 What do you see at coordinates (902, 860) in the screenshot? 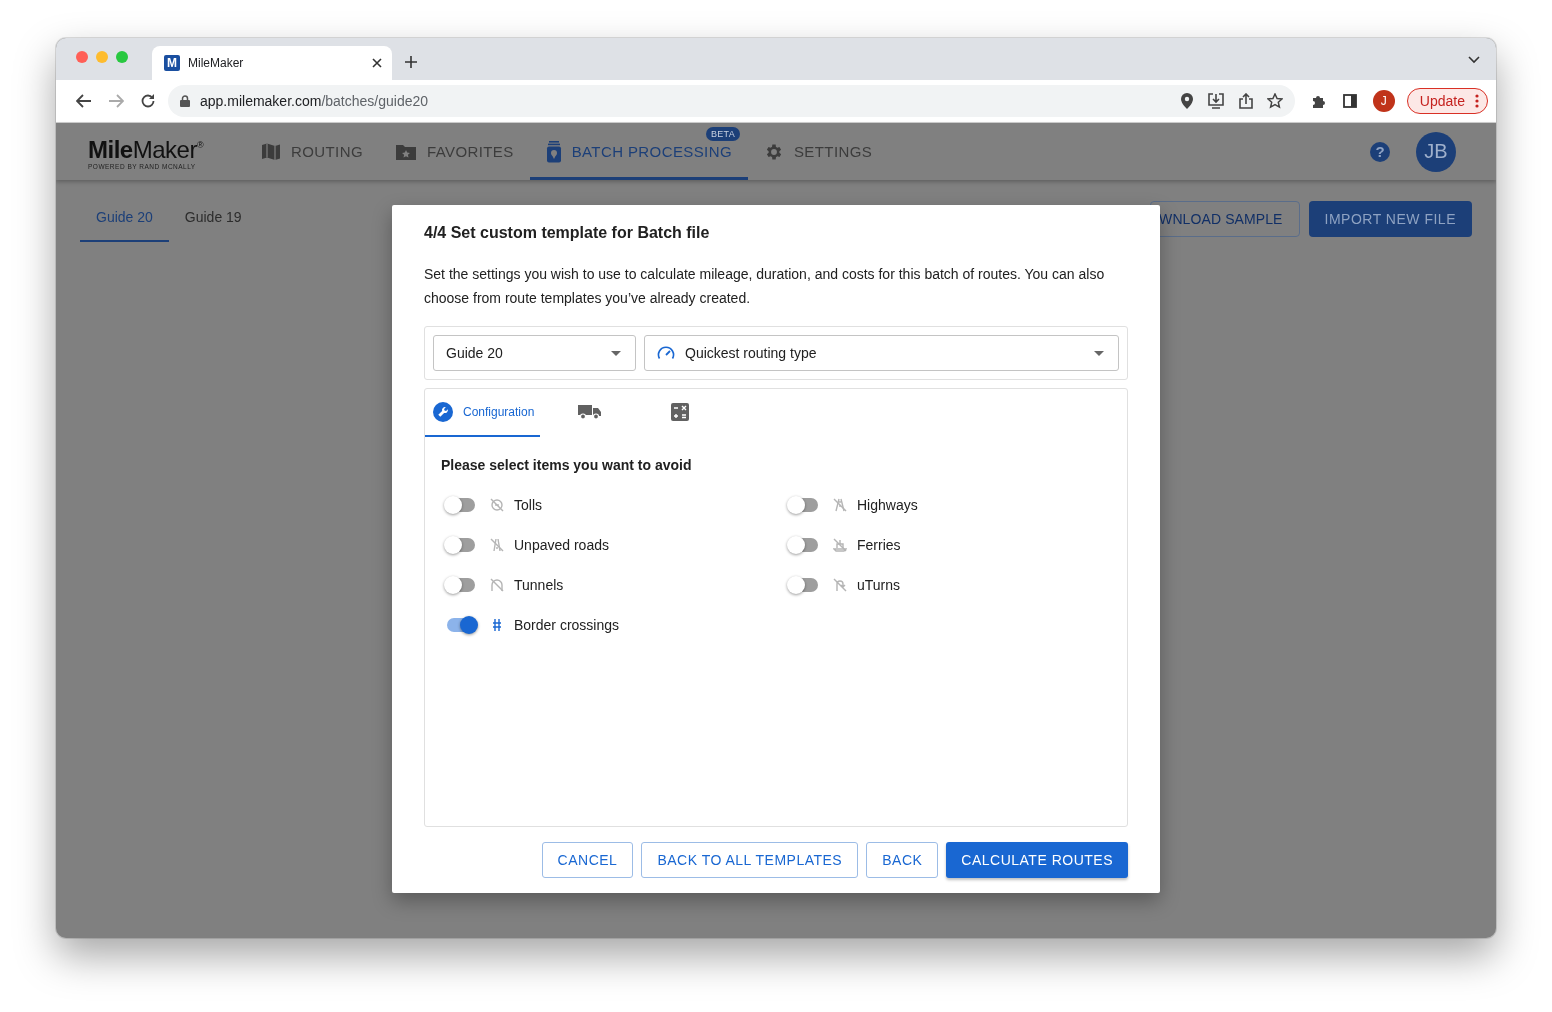
I see `dialog-button: BACK` at bounding box center [902, 860].